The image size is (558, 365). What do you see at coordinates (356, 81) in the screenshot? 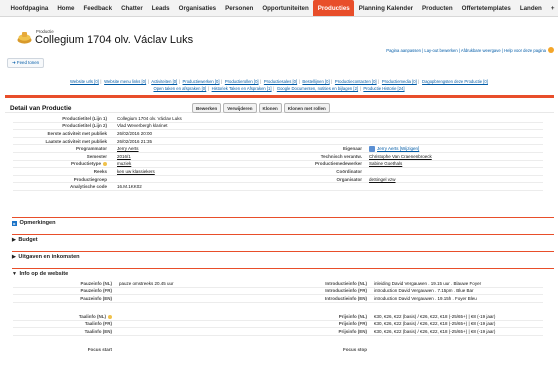
I see `related-link: Productiecontacten [0]` at bounding box center [356, 81].